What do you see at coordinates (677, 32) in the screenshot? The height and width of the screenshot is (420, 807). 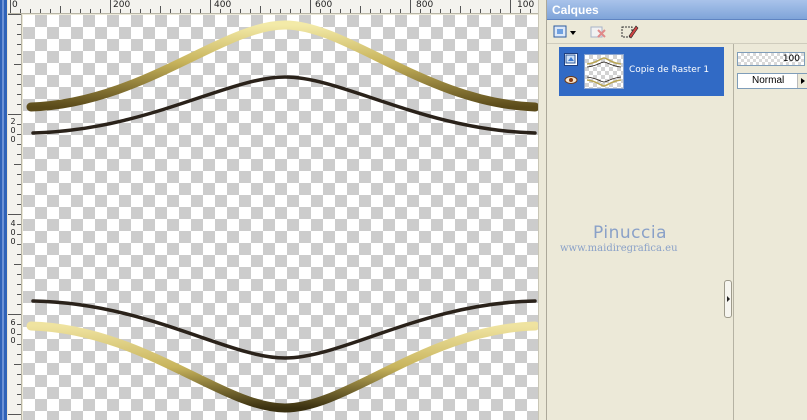 I see `palette-toolbar` at bounding box center [677, 32].